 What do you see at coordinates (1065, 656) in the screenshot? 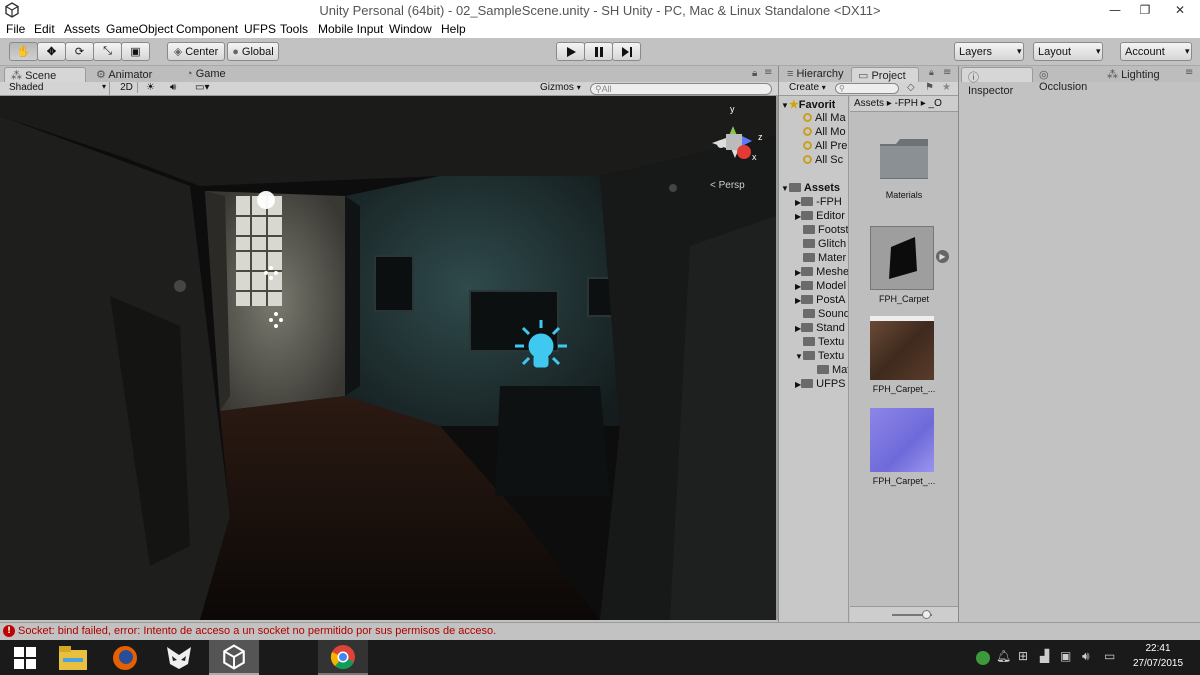
I see `tray-network-error-icon: ▣` at bounding box center [1065, 656].